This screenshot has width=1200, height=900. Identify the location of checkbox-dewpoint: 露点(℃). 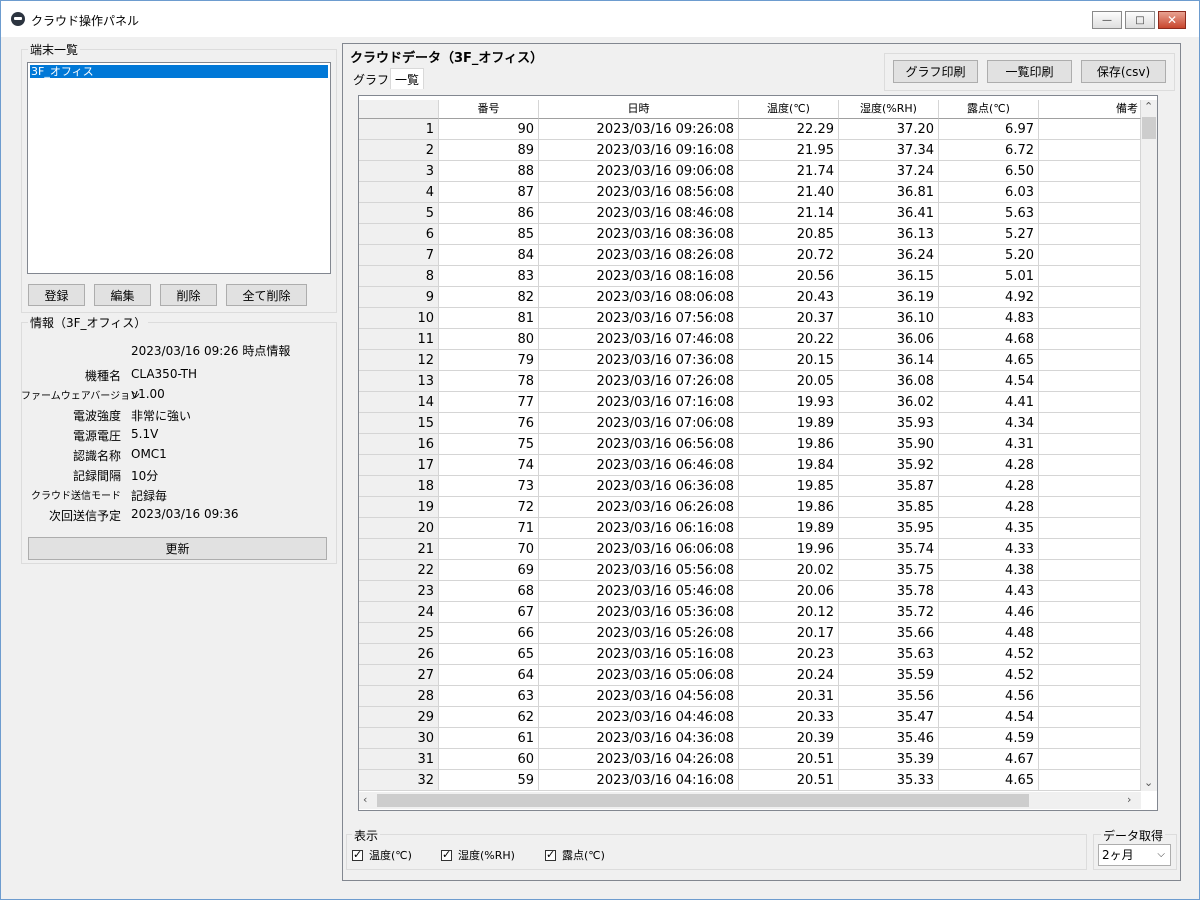
(575, 855).